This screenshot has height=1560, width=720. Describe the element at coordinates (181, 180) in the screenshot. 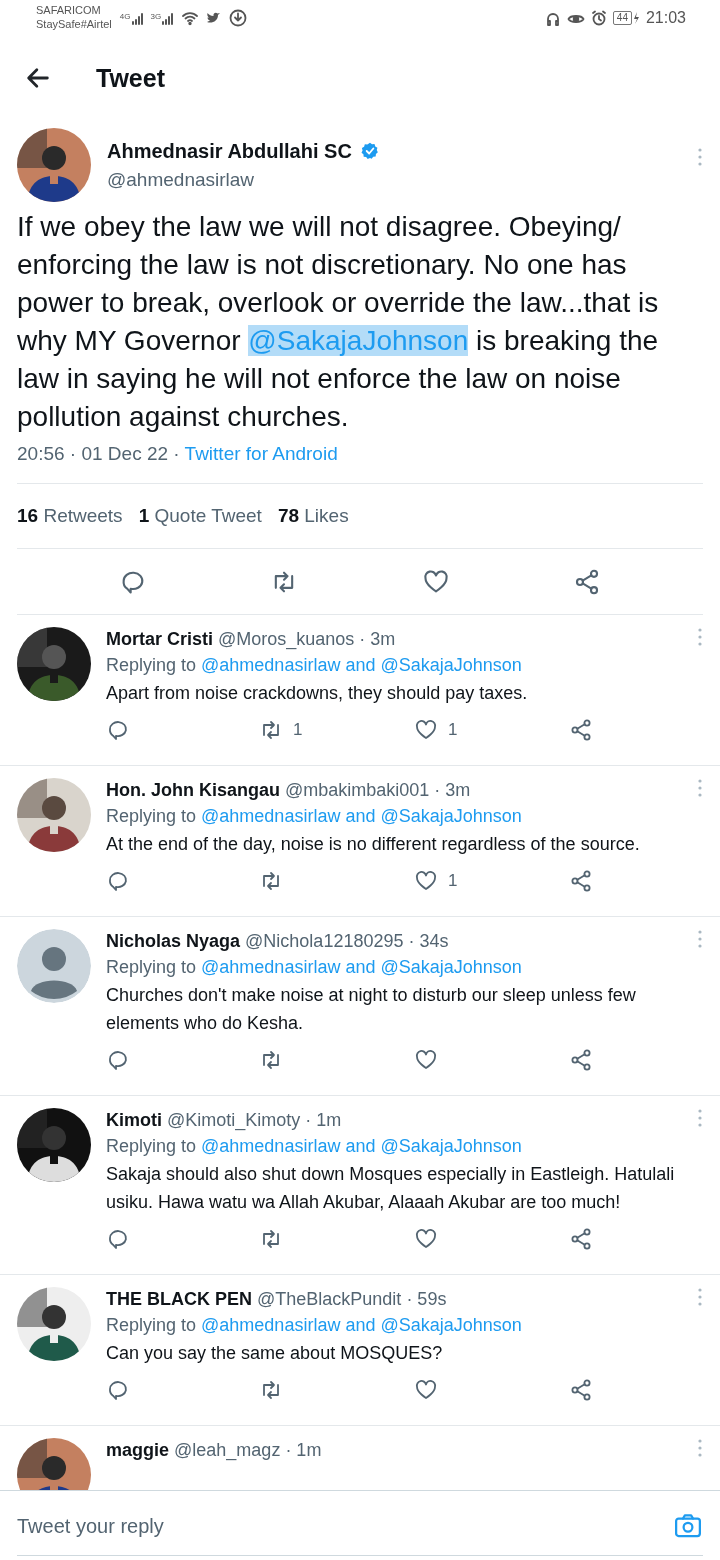

I see `author-handle: @ahmednasirlaw` at that location.